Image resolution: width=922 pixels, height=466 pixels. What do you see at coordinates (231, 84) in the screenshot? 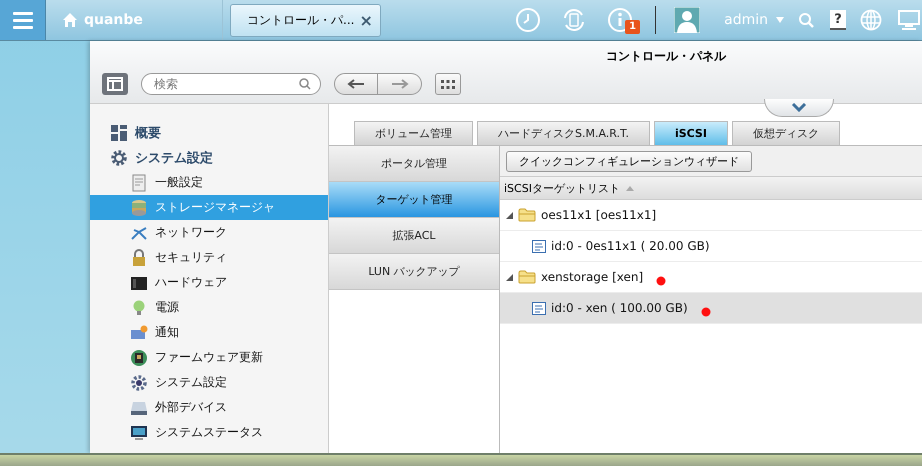
I see `search-field: 検索` at bounding box center [231, 84].